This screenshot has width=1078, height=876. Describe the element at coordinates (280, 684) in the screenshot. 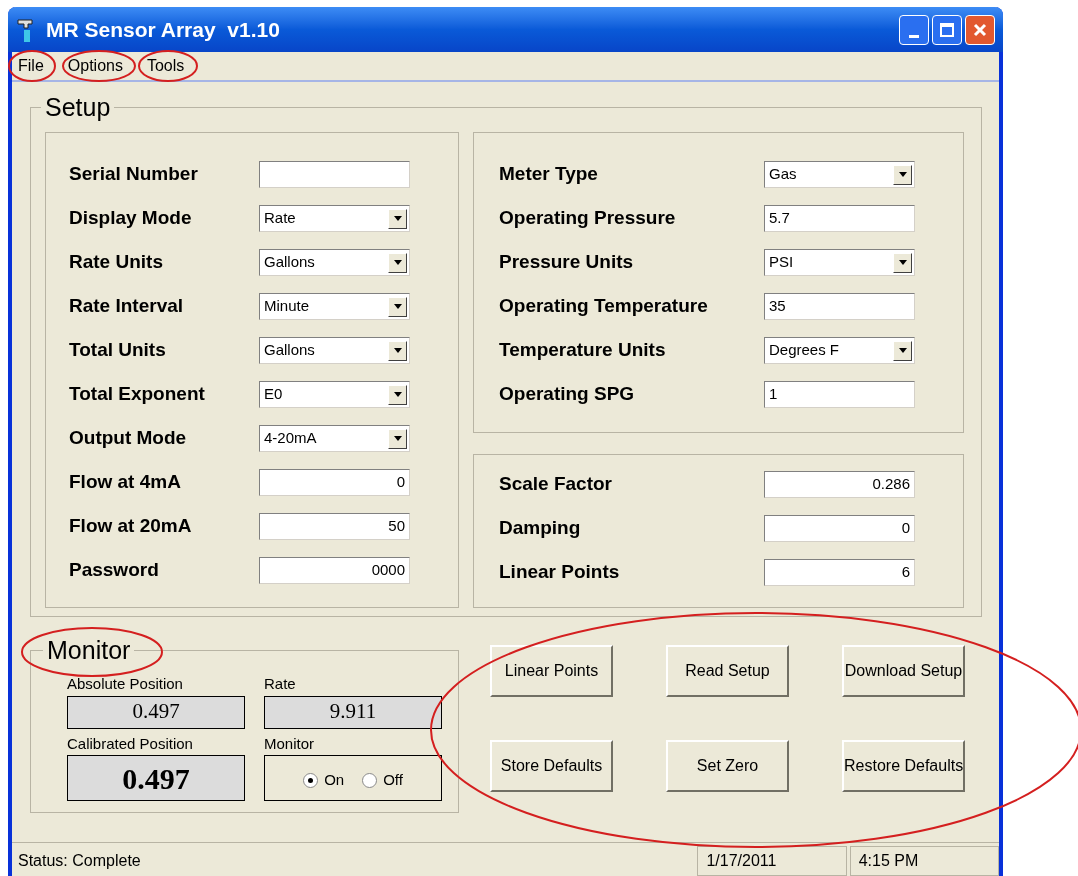

I see `readout-label: Rate` at that location.